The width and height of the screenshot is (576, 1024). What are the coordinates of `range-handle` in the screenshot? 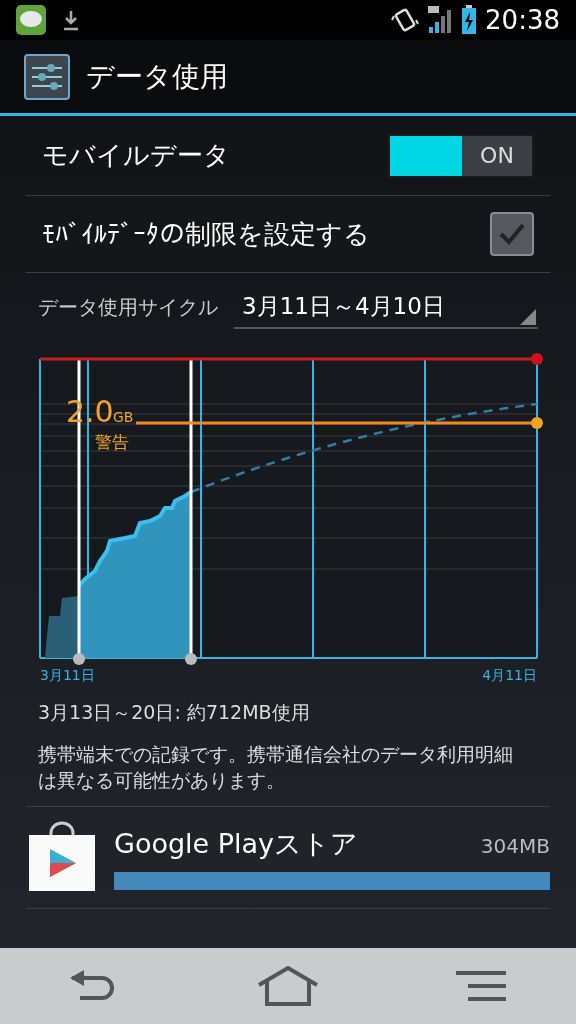 It's located at (191, 512).